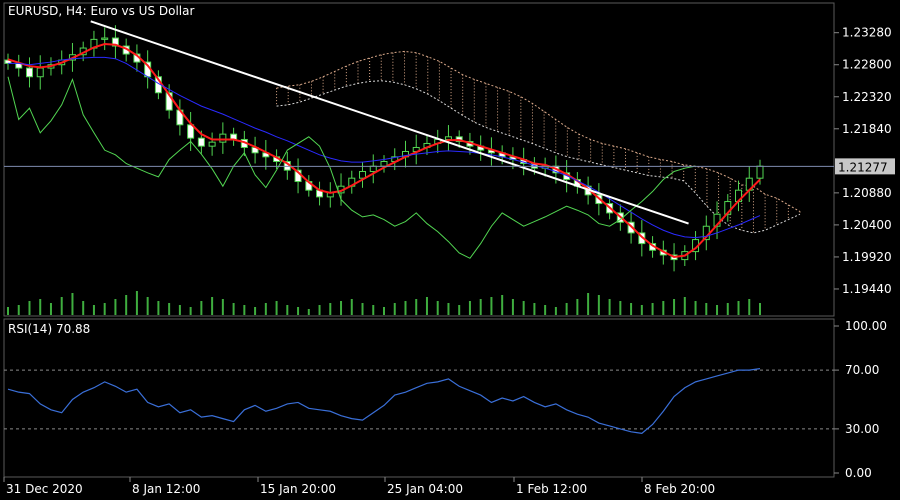  Describe the element at coordinates (867, 129) in the screenshot. I see `price-tick-label: 1.21840` at that location.